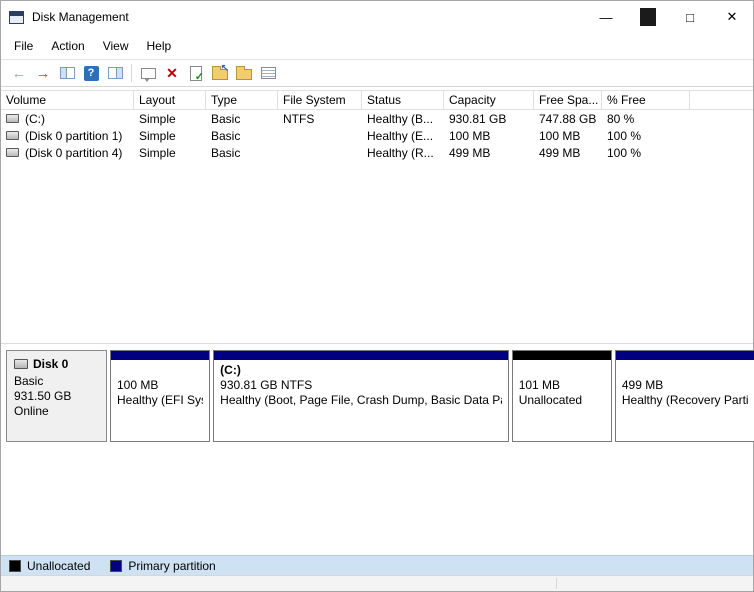 The width and height of the screenshot is (754, 592). I want to click on list-columns-icon, so click(268, 73).